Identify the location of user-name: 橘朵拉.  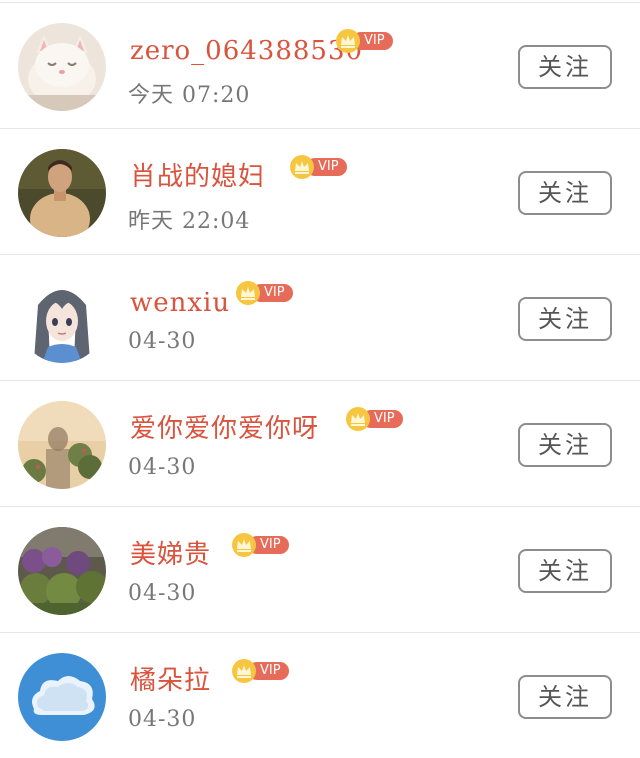
(170, 681).